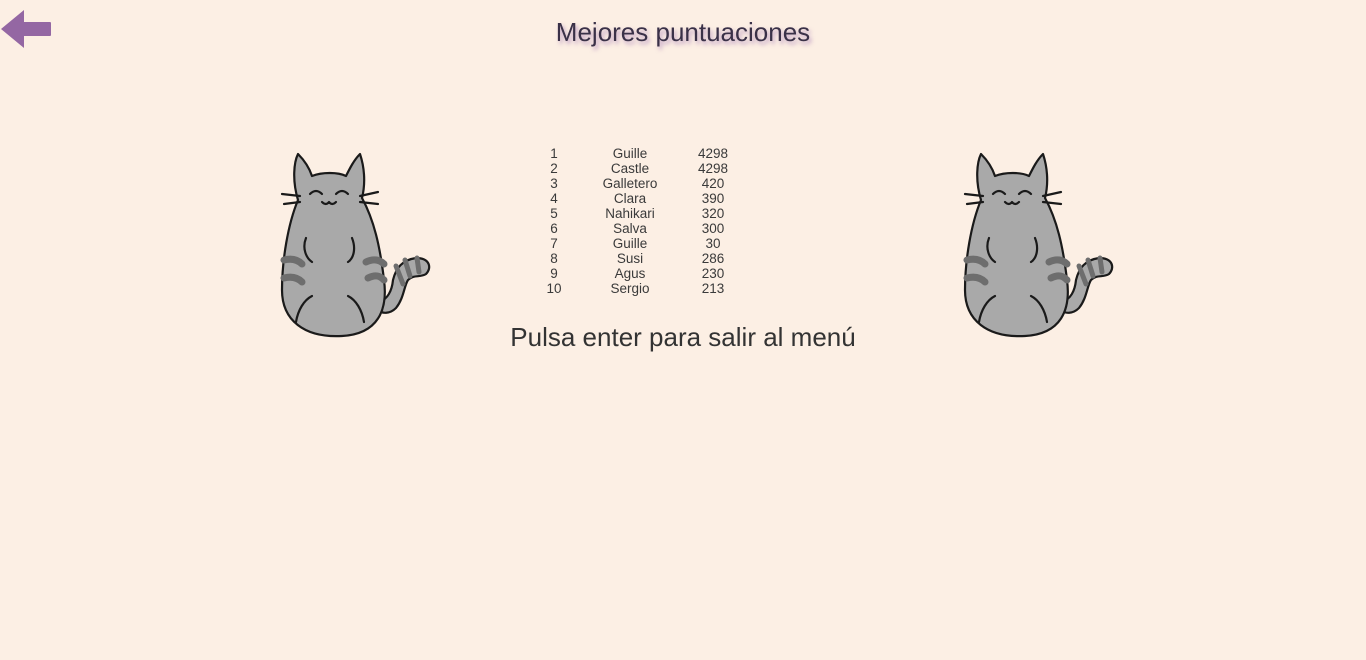 Image resolution: width=1366 pixels, height=660 pixels. I want to click on score-row: 1 Guille 4298, so click(637, 153).